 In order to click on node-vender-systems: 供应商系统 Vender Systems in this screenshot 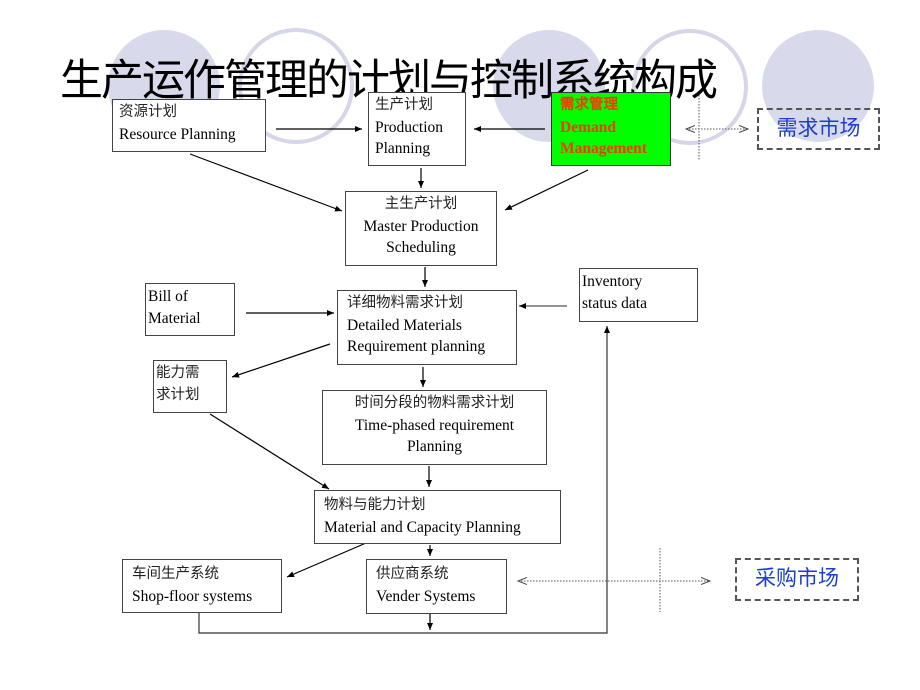, I will do `click(436, 586)`.